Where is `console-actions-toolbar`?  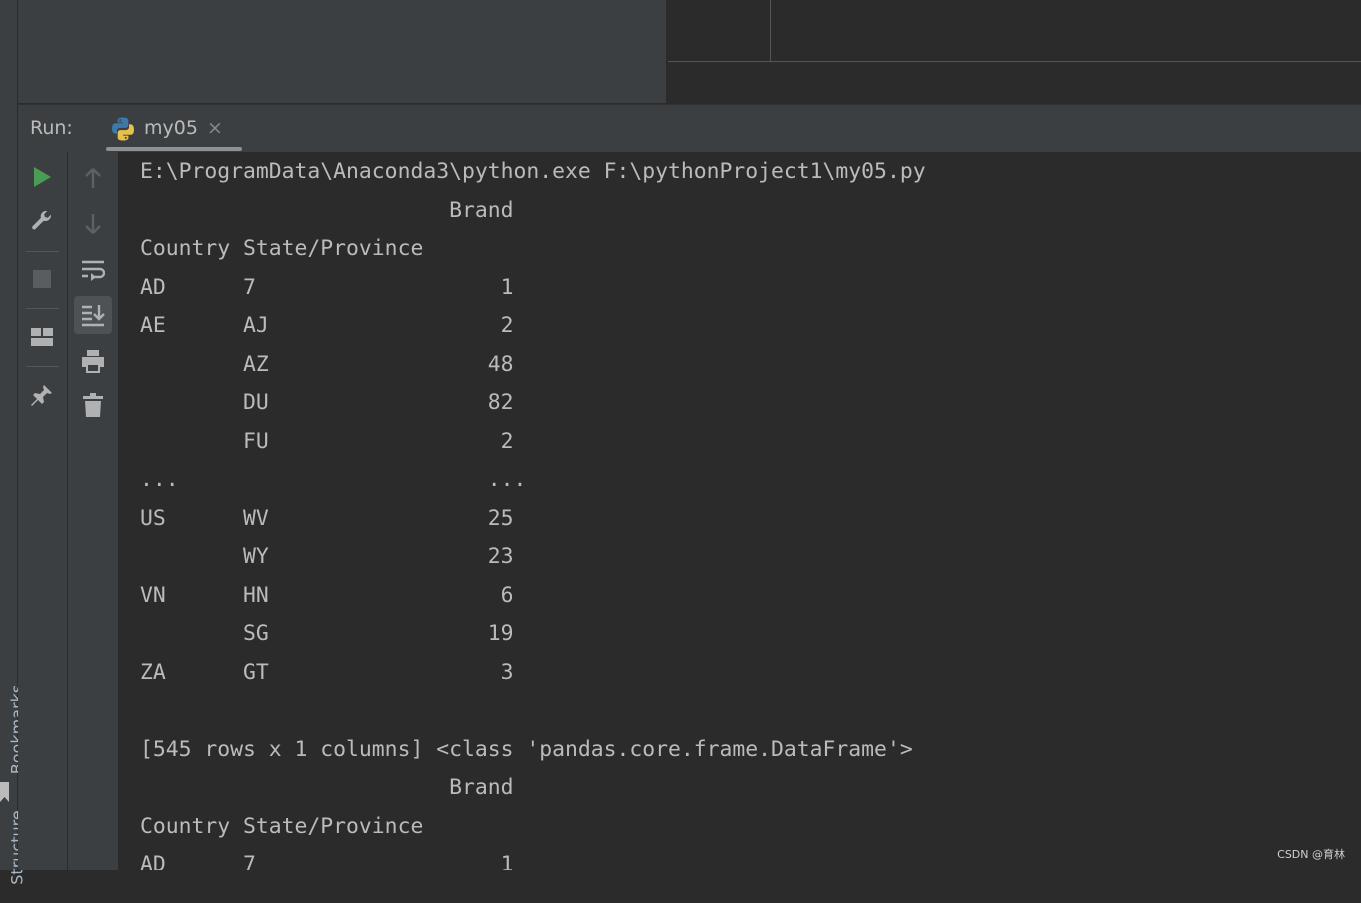 console-actions-toolbar is located at coordinates (93, 511).